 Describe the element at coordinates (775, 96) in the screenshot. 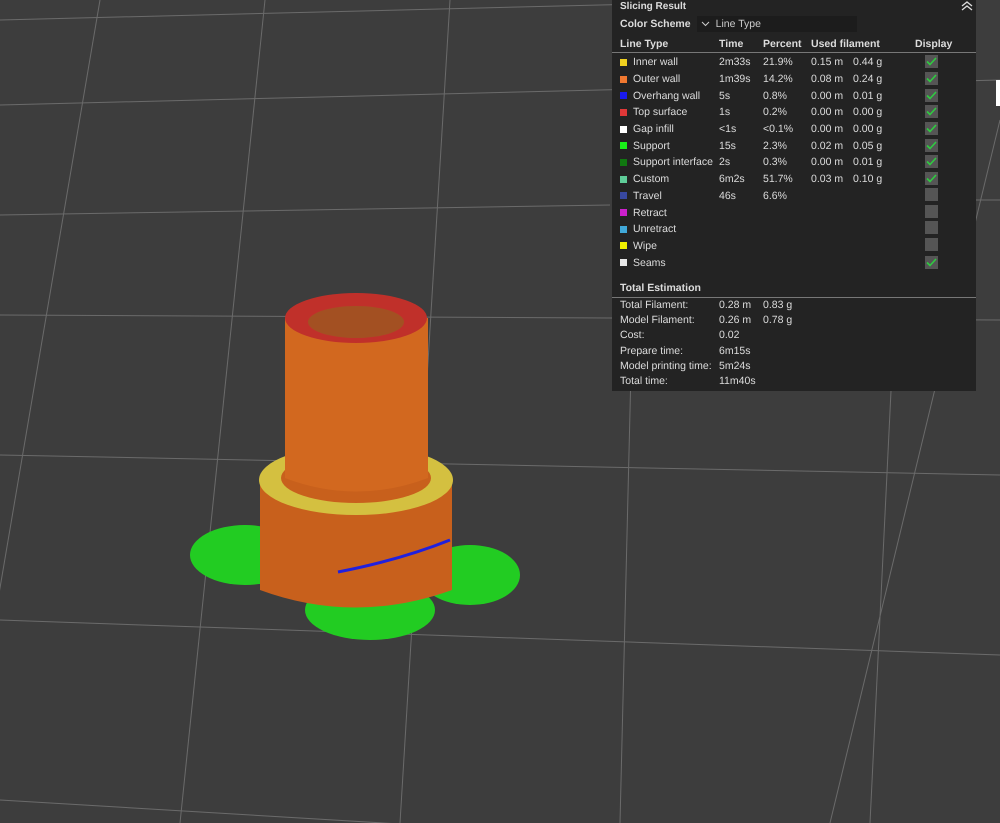

I see `percent-value: 0.8%` at that location.